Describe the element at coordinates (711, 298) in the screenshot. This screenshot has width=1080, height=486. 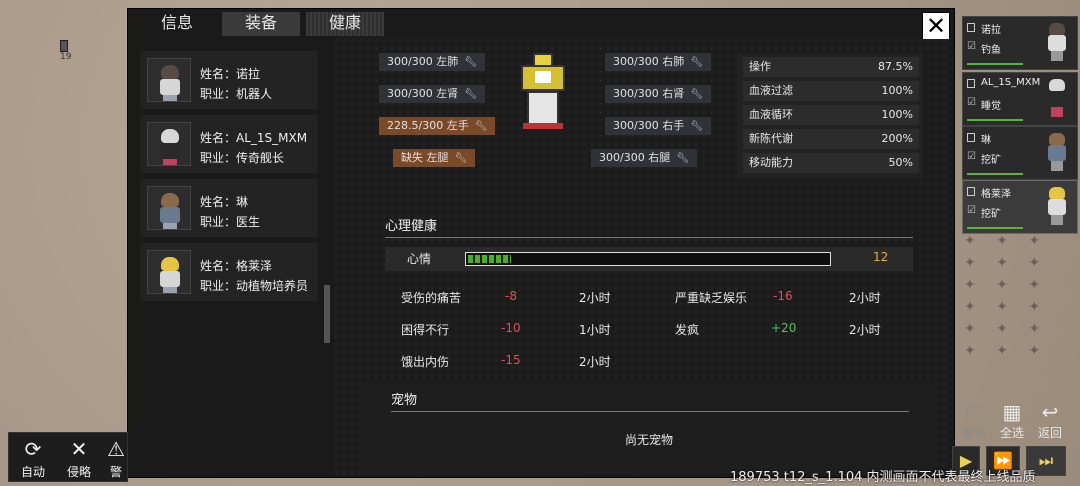
I see `thought-name: 严重缺乏娱乐` at that location.